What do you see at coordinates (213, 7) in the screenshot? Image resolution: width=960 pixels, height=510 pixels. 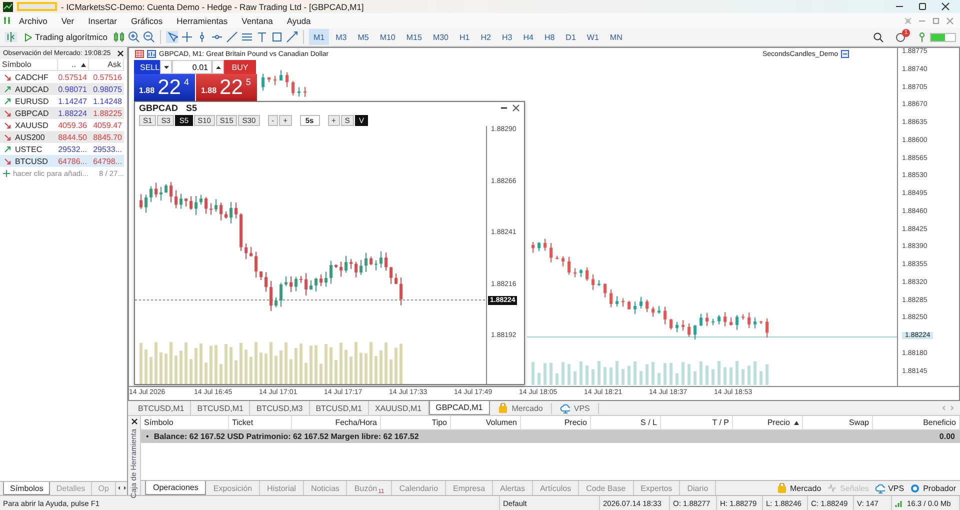 I see `window-title: - ICMarketsSC-Demo: Cuenta Demo - Hedge - Raw Trading Ltd - [GBPCAD,M1]` at bounding box center [213, 7].